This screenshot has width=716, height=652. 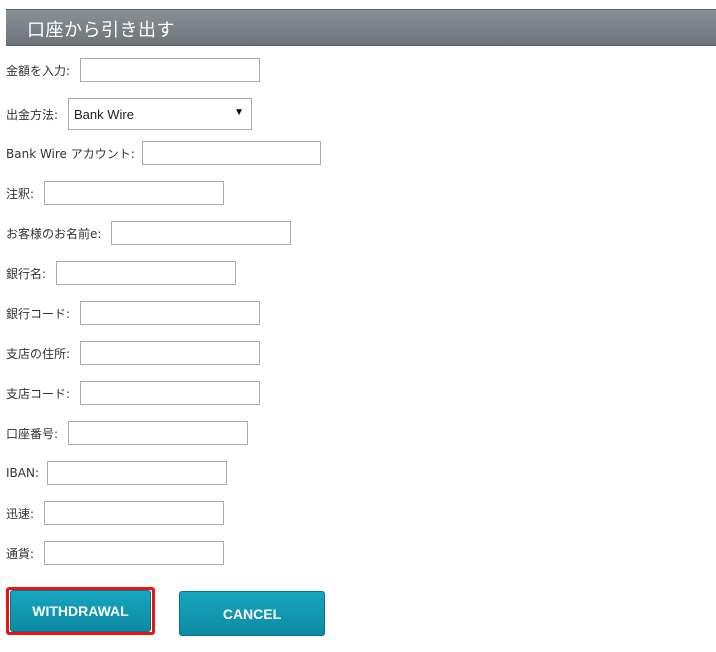 I want to click on swift-label: 迅速:, so click(x=20, y=513).